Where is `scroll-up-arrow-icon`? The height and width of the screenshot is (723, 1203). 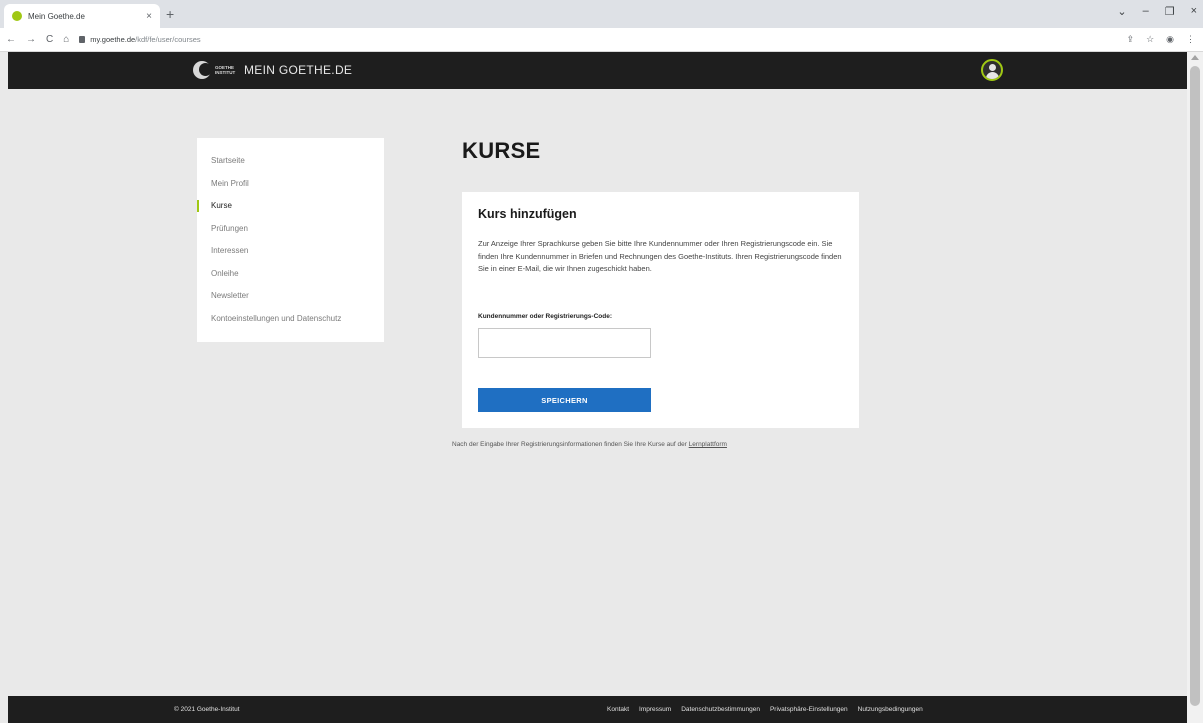 scroll-up-arrow-icon is located at coordinates (1195, 57).